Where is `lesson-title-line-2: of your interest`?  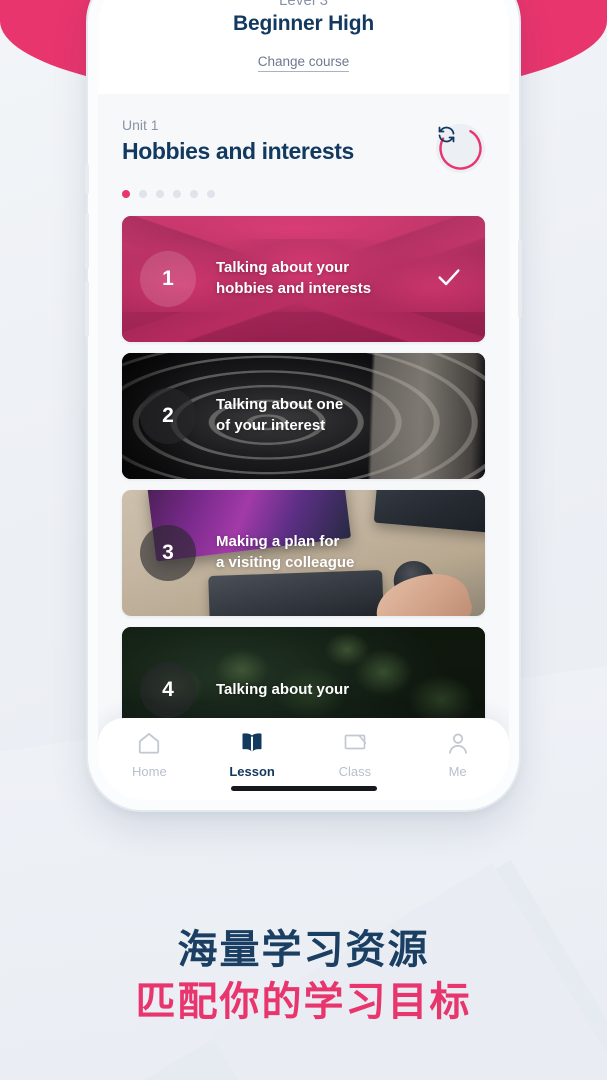
lesson-title-line-2: of your interest is located at coordinates (271, 425).